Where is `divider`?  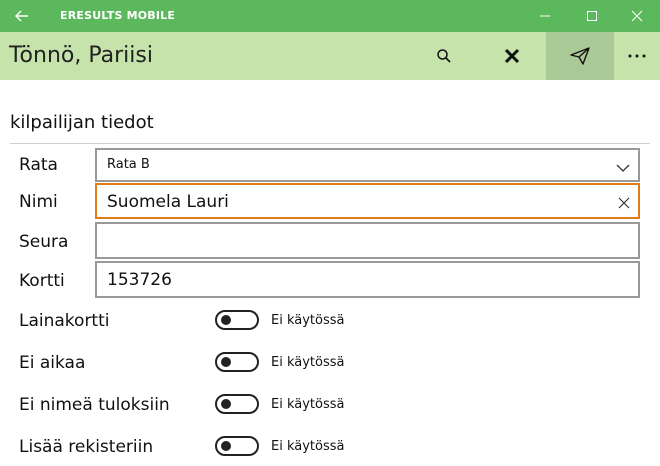 divider is located at coordinates (330, 143).